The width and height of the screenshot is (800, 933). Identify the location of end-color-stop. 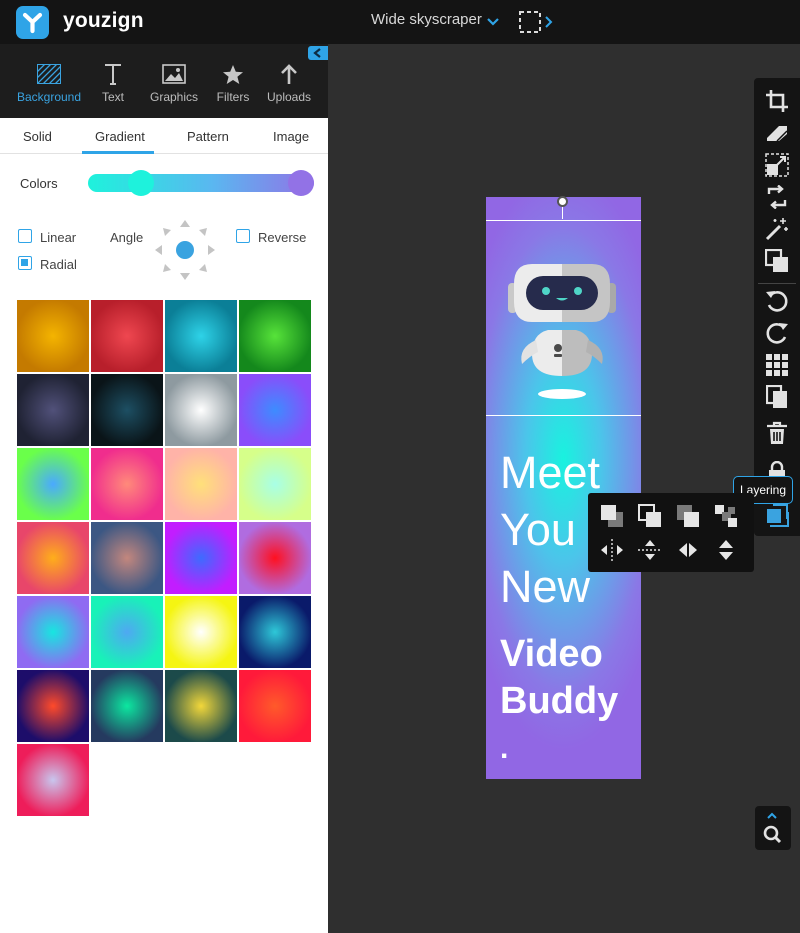
(301, 183).